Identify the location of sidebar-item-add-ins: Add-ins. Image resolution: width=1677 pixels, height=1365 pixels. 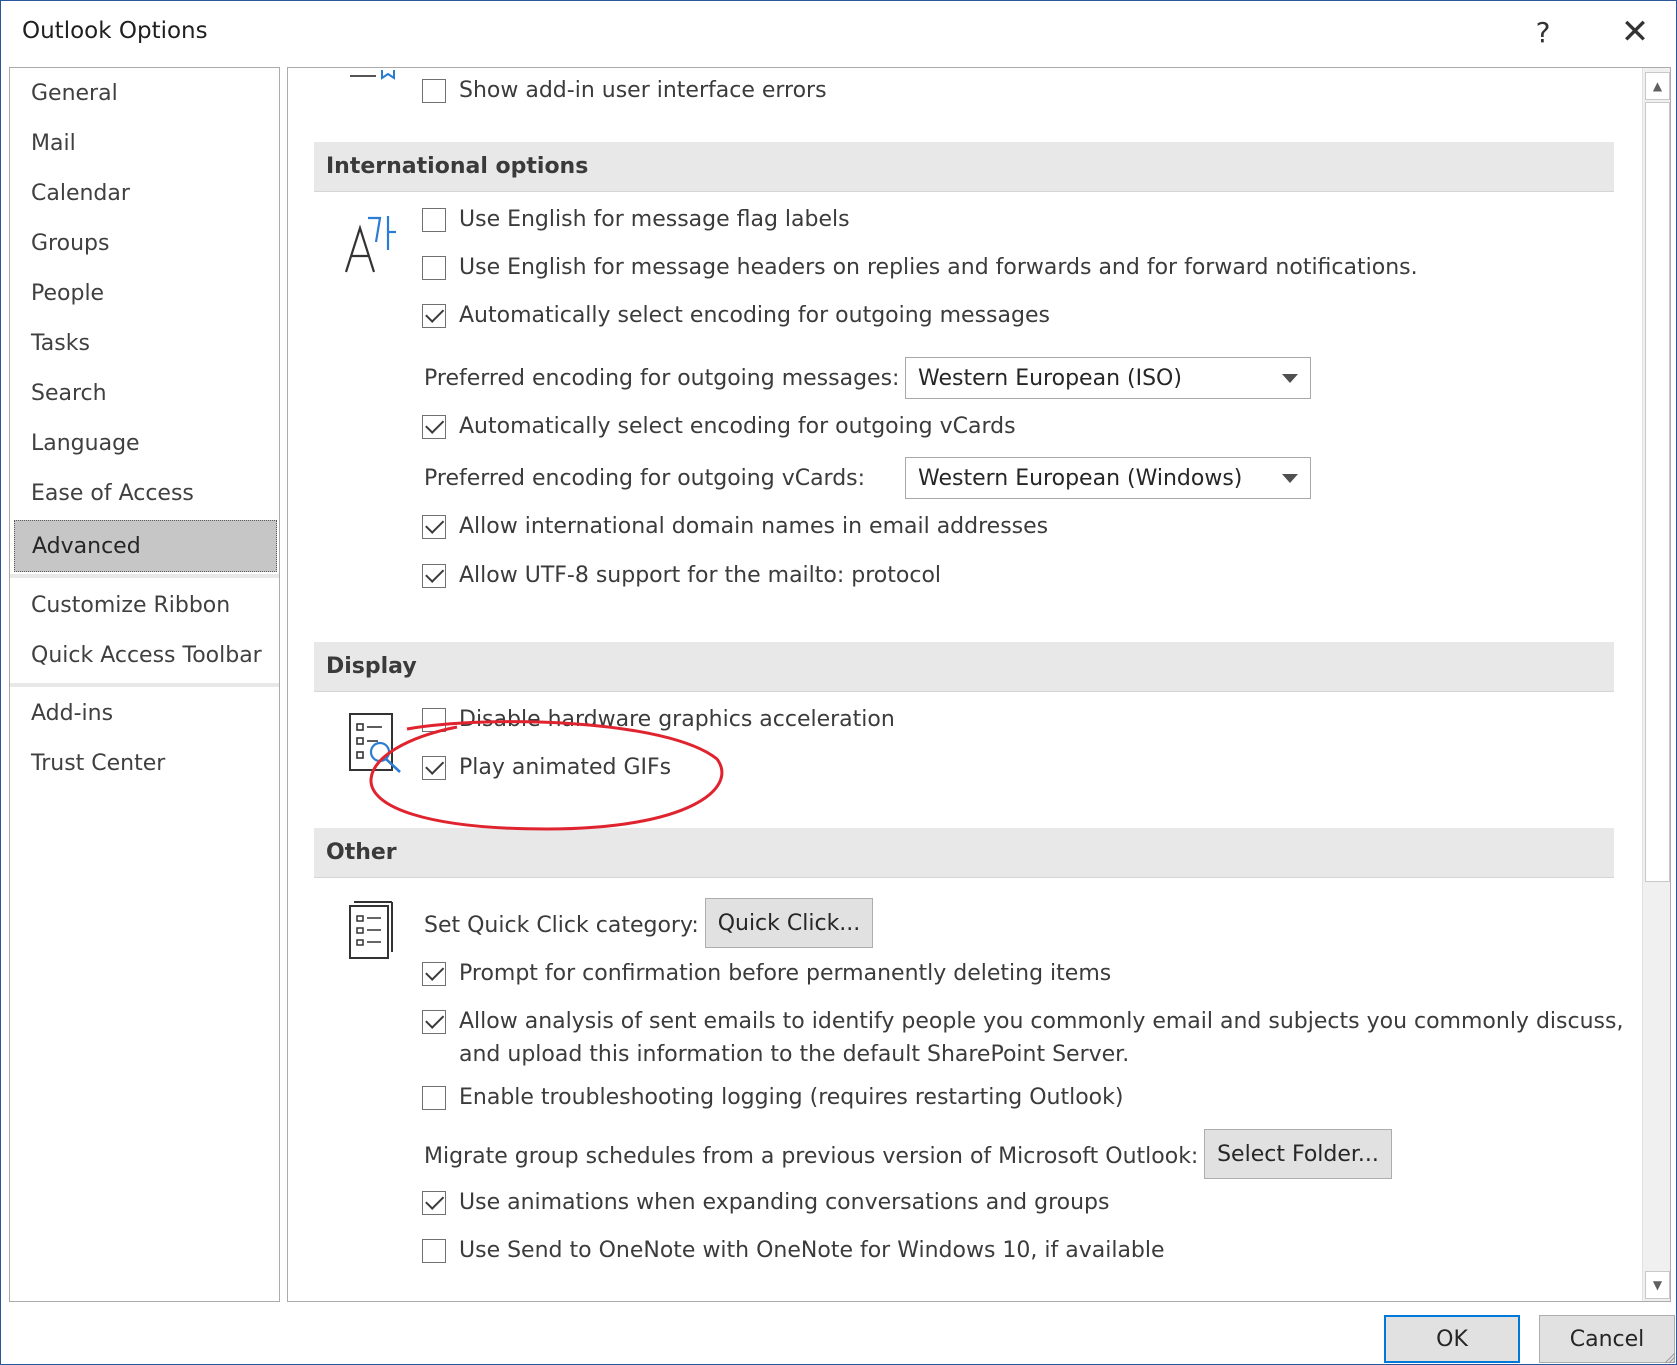
(144, 713).